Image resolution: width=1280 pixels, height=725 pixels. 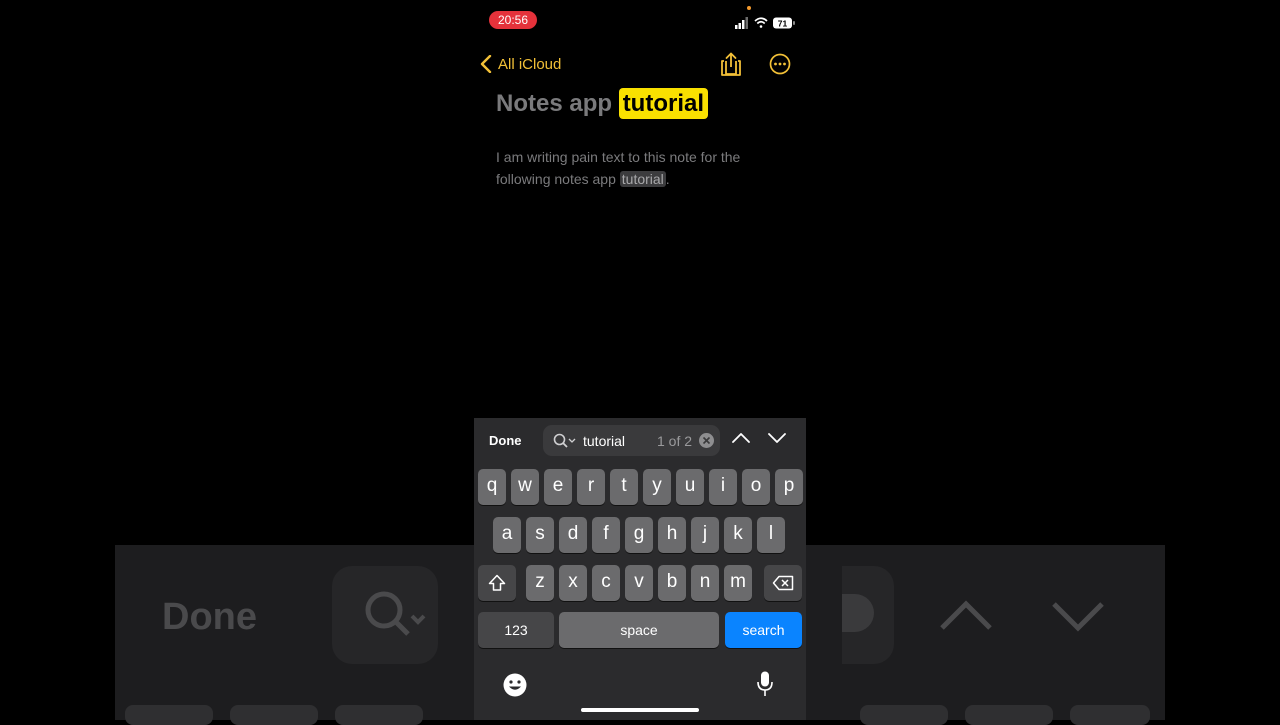 What do you see at coordinates (1078, 617) in the screenshot?
I see `background-chevron-down-icon` at bounding box center [1078, 617].